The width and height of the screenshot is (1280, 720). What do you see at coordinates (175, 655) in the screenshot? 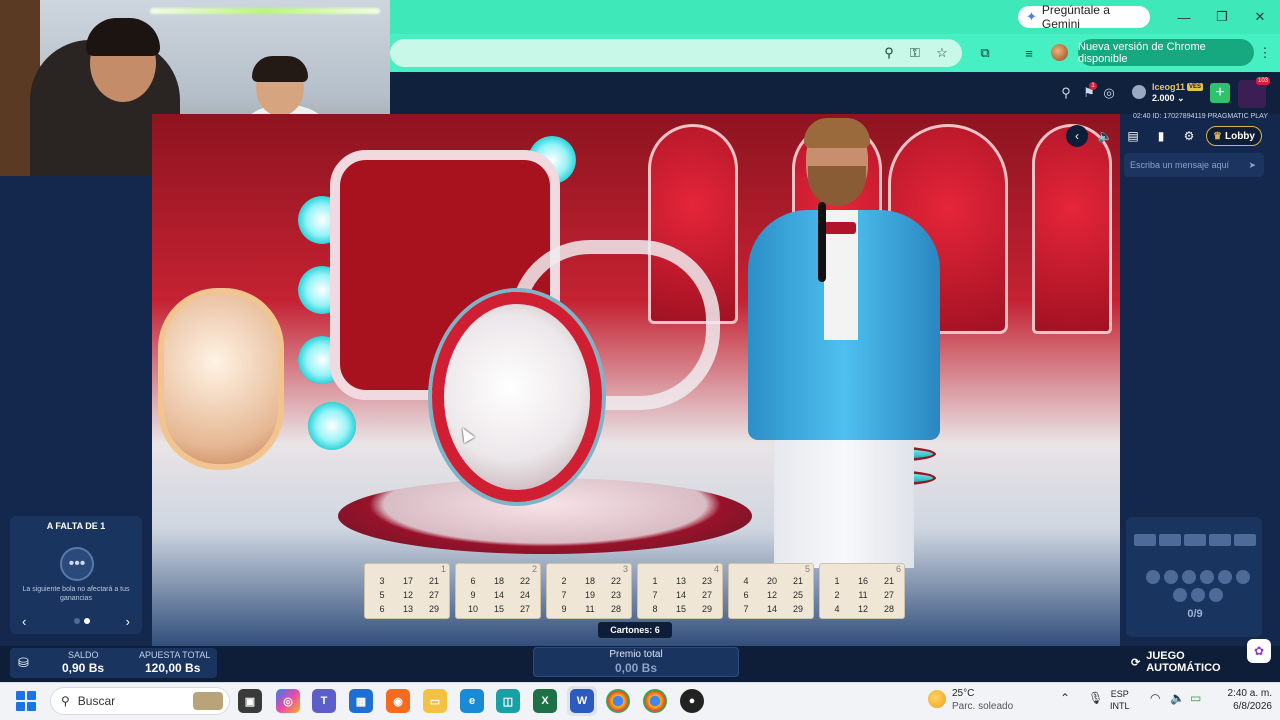
I see `apuesta-label: APUESTA TOTAL` at bounding box center [175, 655].